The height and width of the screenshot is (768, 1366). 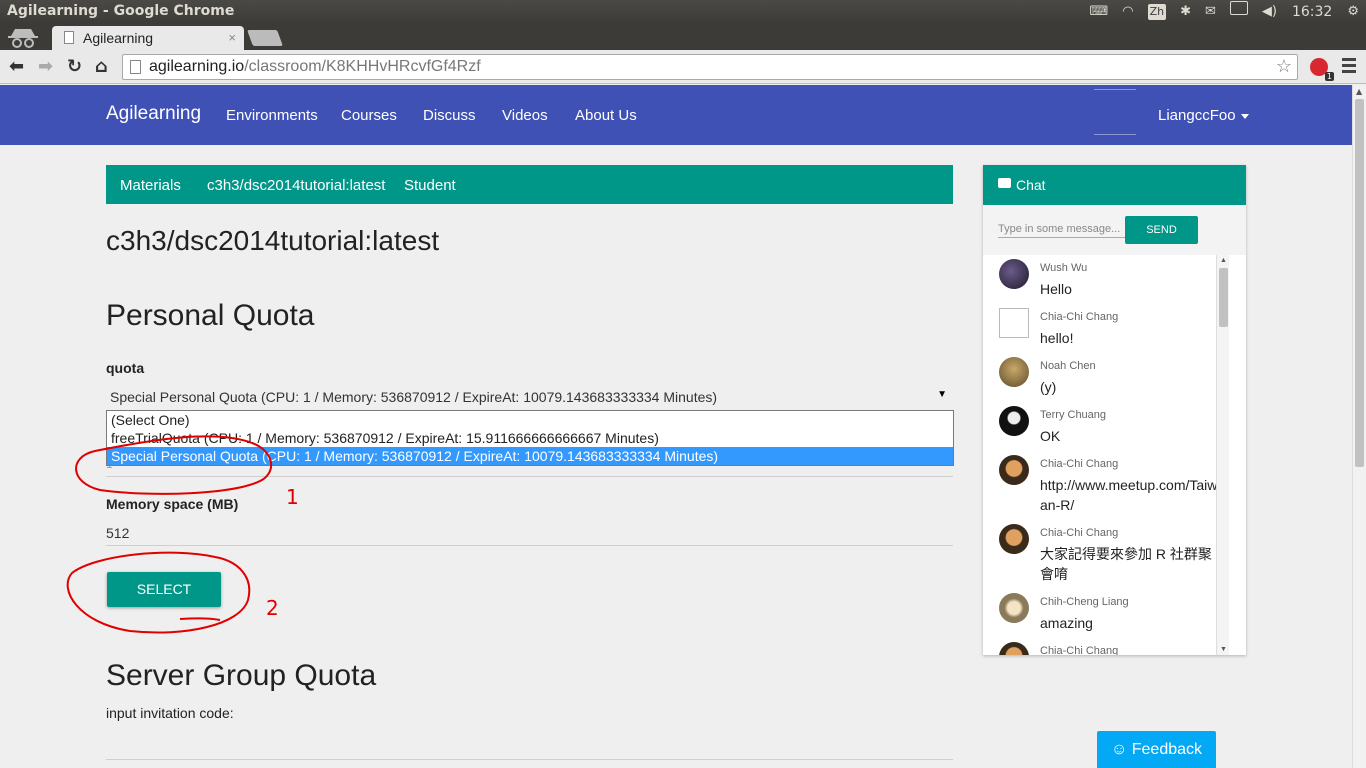 I want to click on reload-icon: ↻, so click(x=74, y=66).